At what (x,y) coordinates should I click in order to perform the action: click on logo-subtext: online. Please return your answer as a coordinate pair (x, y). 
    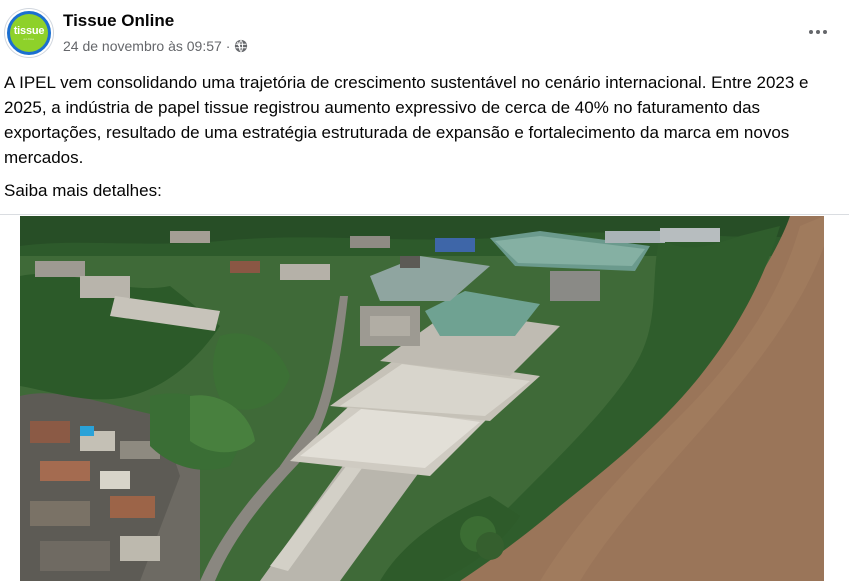
    Looking at the image, I should click on (29, 38).